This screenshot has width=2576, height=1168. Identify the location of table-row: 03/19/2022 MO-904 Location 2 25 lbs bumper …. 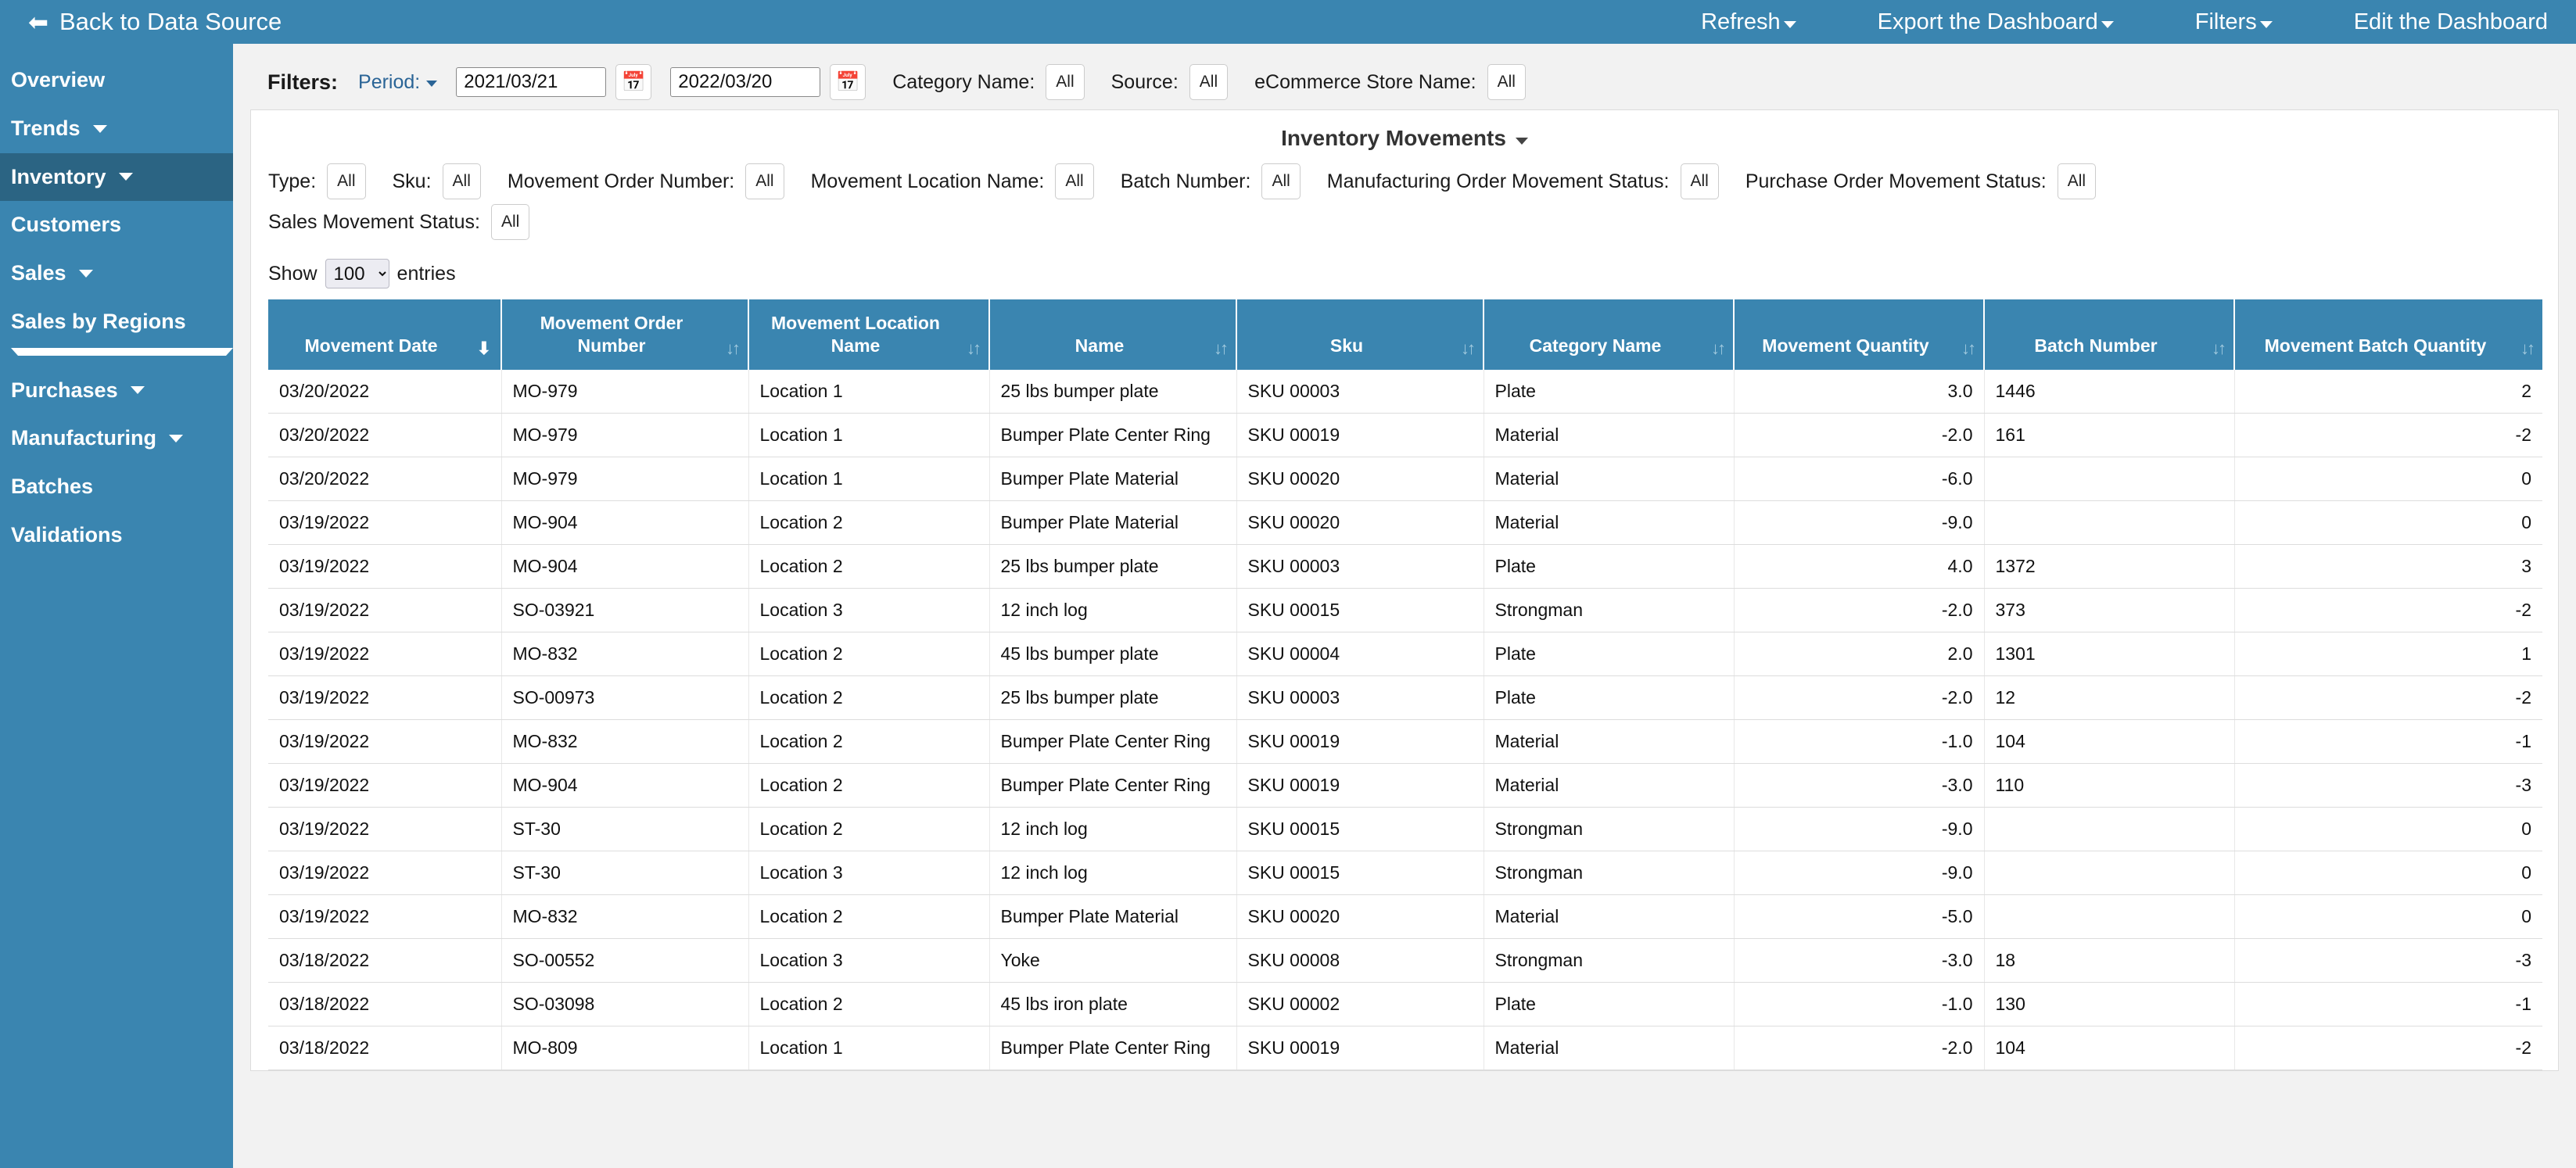
(1405, 566).